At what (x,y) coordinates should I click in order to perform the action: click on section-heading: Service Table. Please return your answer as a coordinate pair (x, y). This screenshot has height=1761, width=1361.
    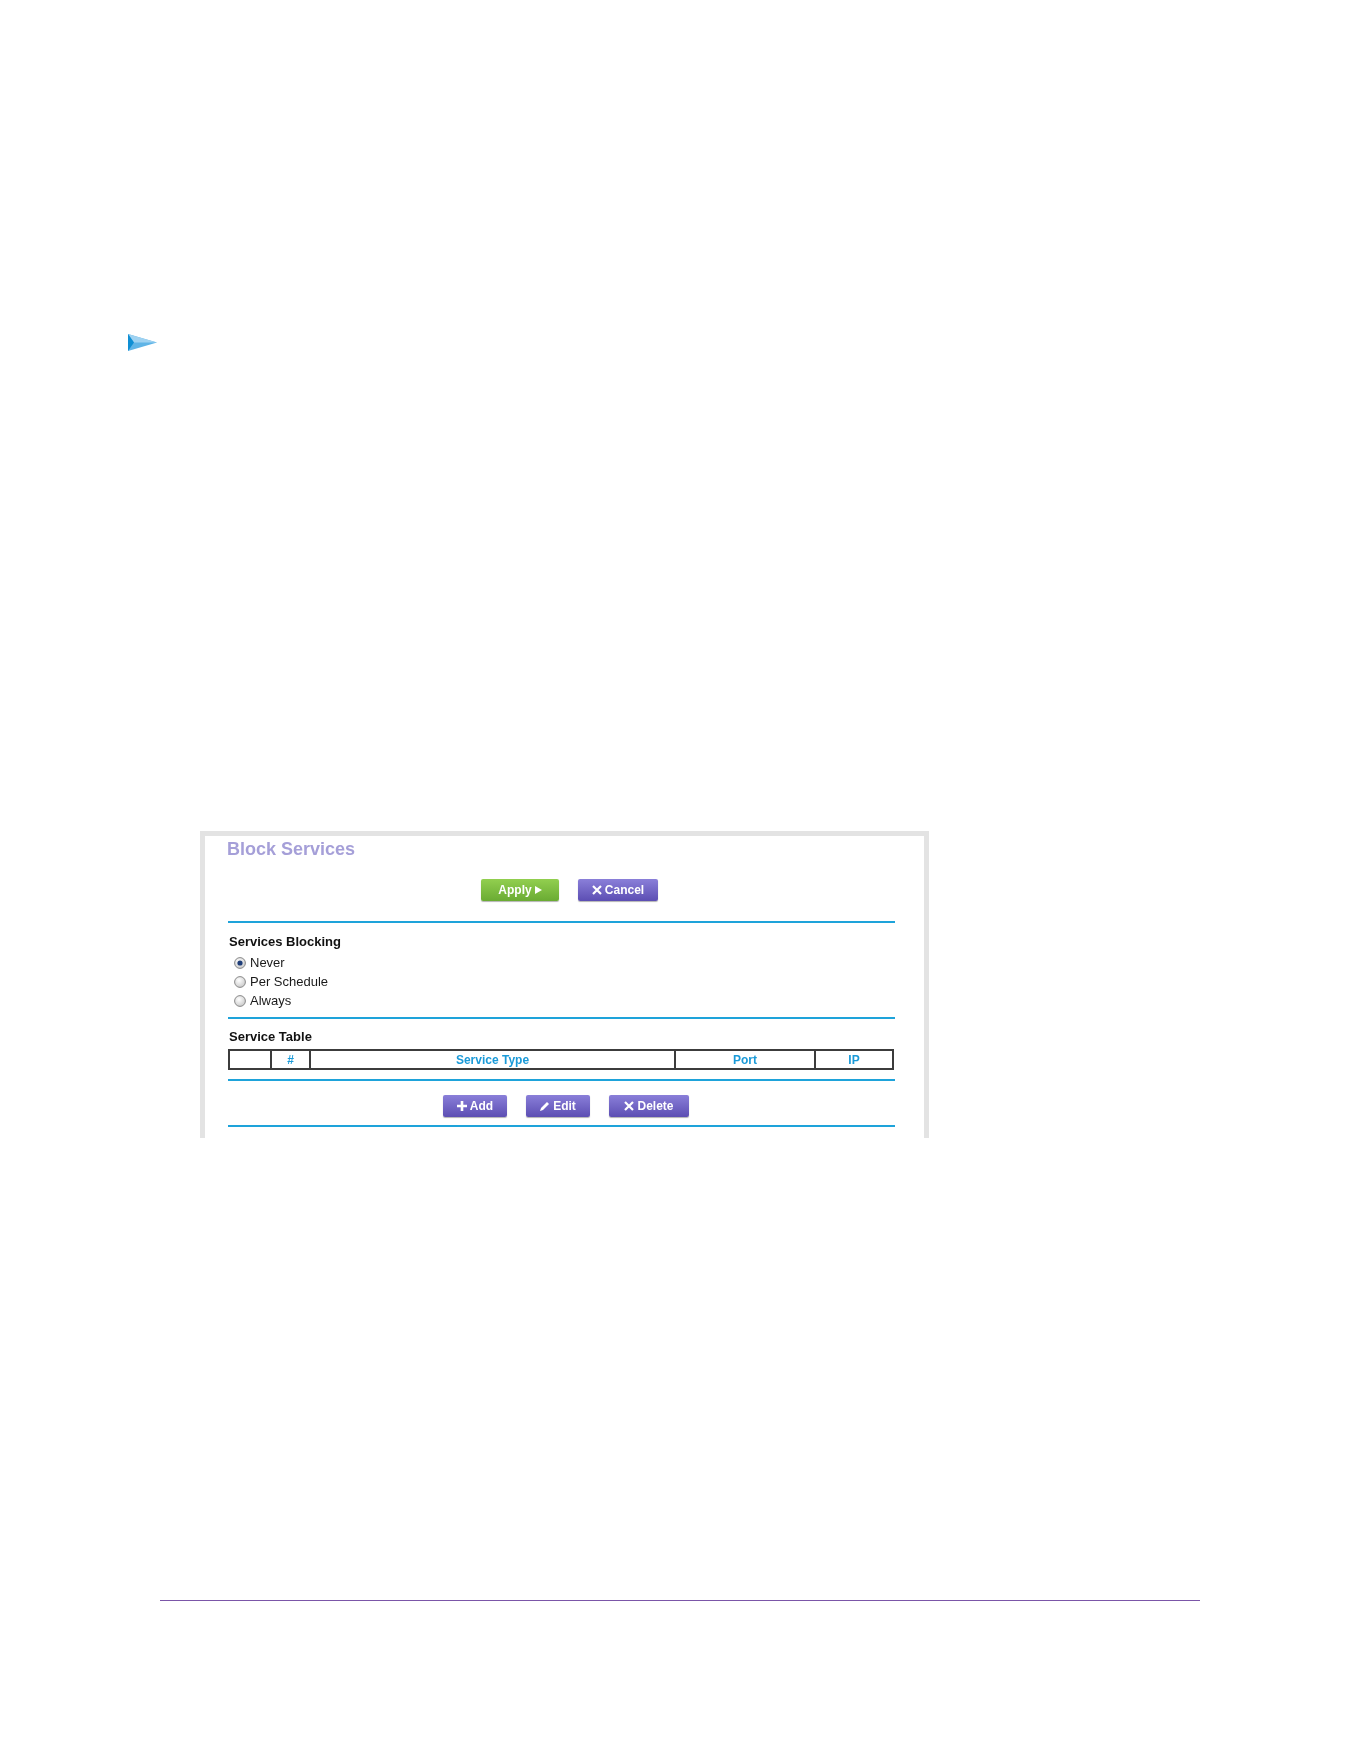
    Looking at the image, I should click on (270, 1037).